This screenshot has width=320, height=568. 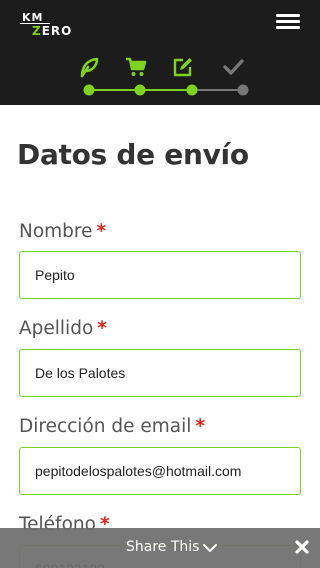 What do you see at coordinates (160, 471) in the screenshot?
I see `email-input` at bounding box center [160, 471].